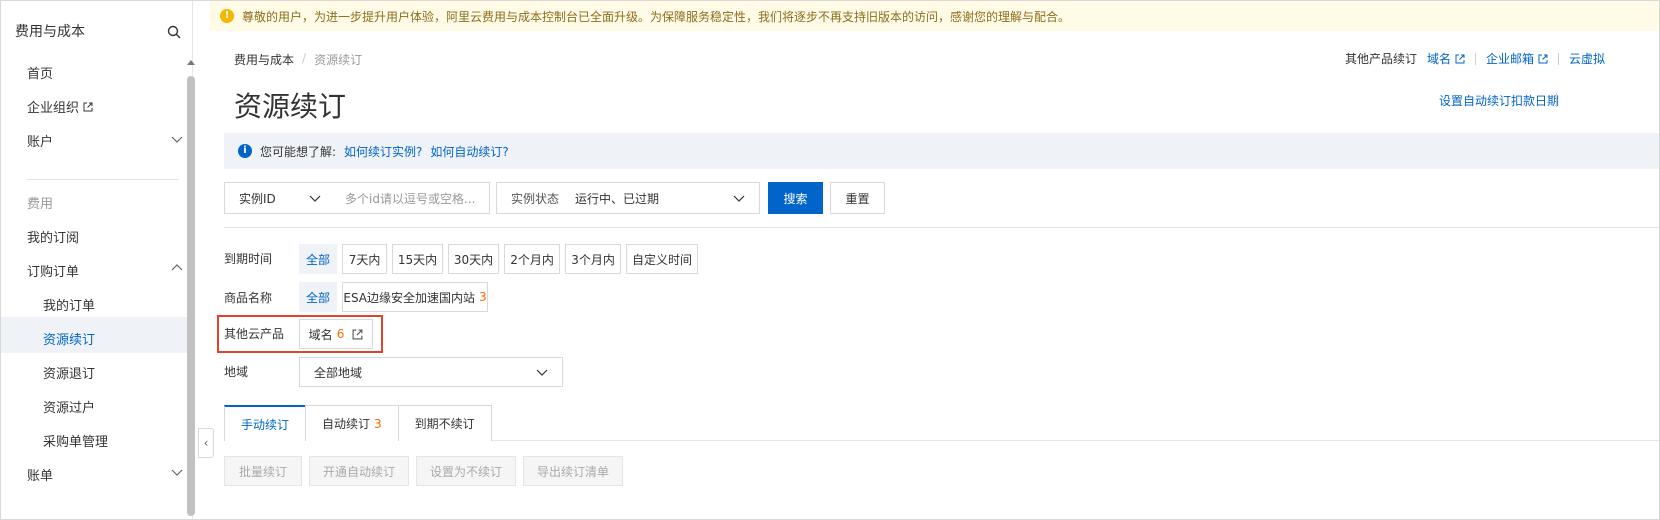 The width and height of the screenshot is (1660, 520). What do you see at coordinates (1499, 100) in the screenshot?
I see `set-auto-renew-date-link: 设置自动续订扣款日期` at bounding box center [1499, 100].